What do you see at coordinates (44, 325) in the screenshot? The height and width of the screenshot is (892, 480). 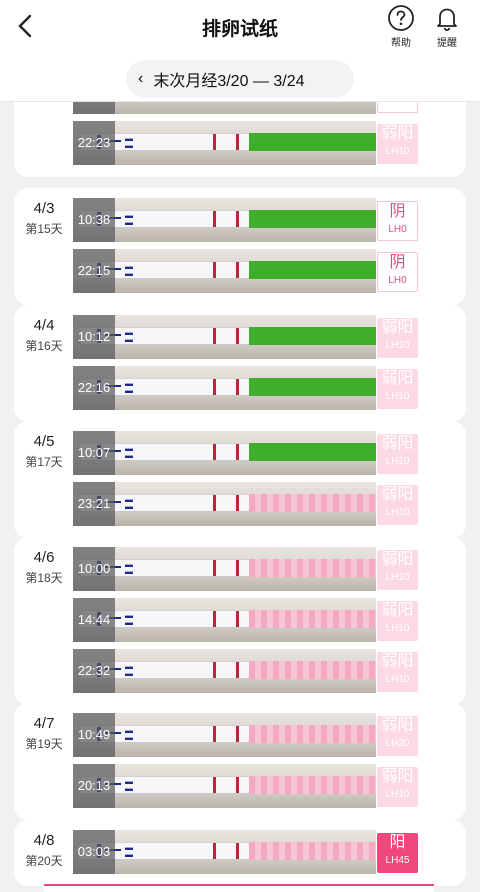 I see `day-date: 4/4` at bounding box center [44, 325].